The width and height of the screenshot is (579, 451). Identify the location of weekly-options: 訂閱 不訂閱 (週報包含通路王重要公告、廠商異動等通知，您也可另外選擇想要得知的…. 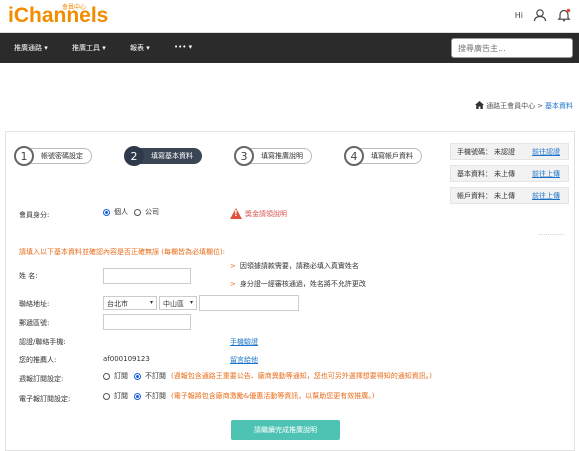
(267, 376).